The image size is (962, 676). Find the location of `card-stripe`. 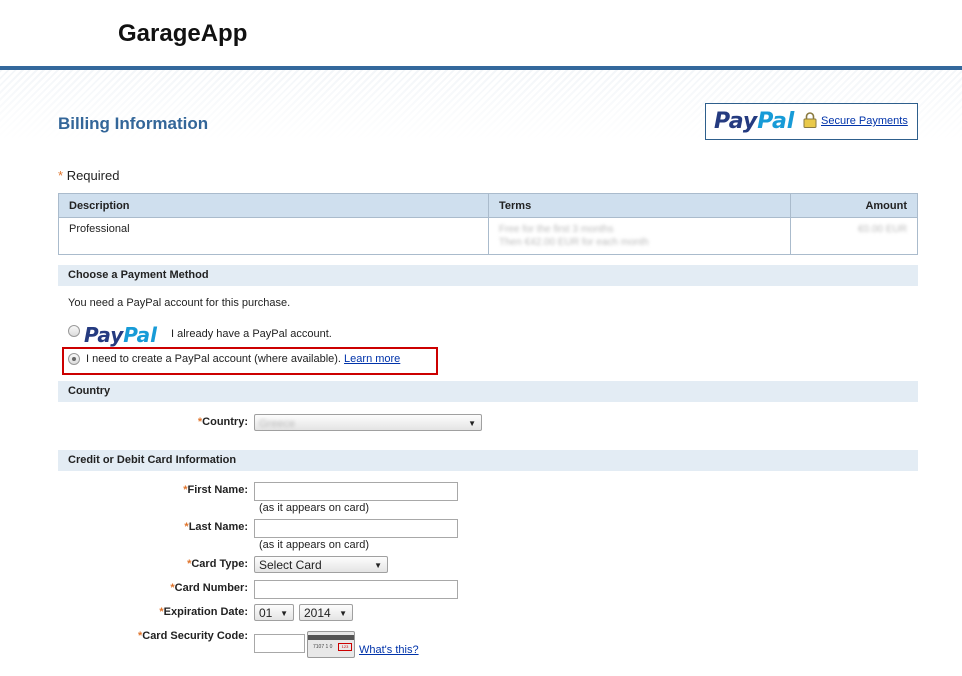

card-stripe is located at coordinates (331, 637).